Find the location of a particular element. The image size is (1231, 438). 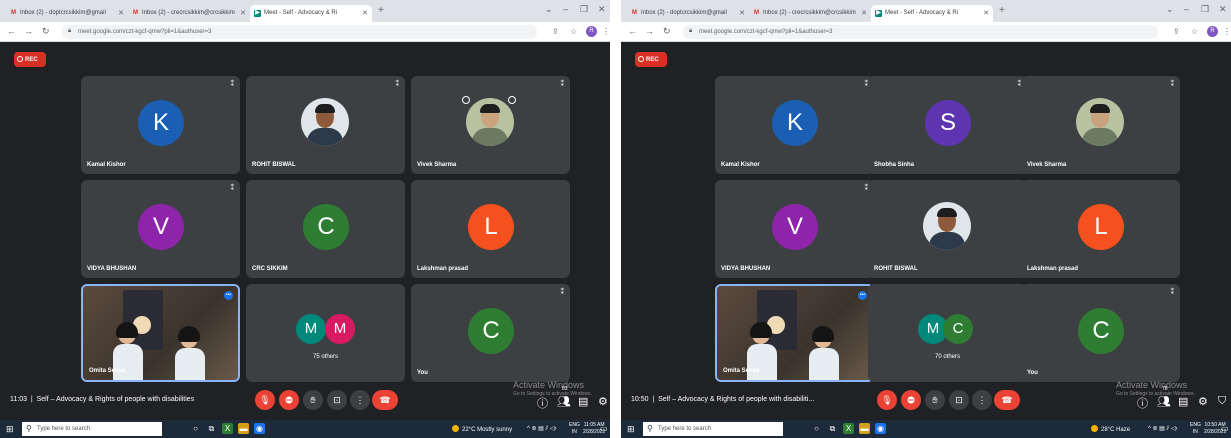

others-tile: M M 75 others is located at coordinates (325, 333).